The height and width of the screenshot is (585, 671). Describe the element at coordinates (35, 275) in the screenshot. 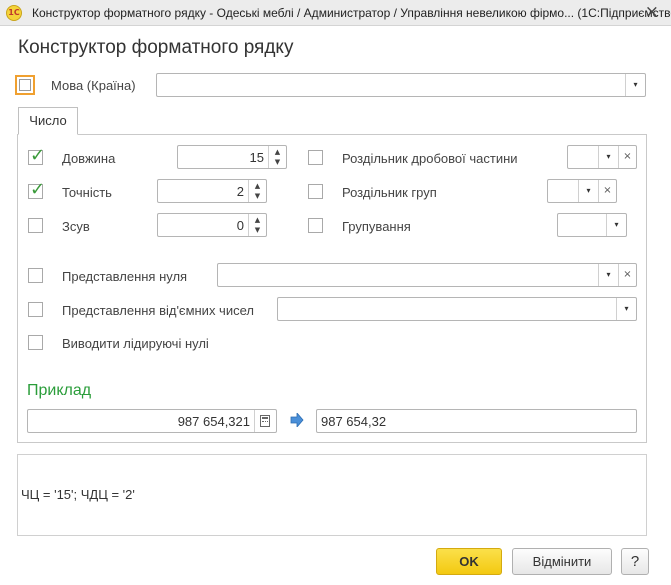

I see `zero-representation-checkbox` at that location.